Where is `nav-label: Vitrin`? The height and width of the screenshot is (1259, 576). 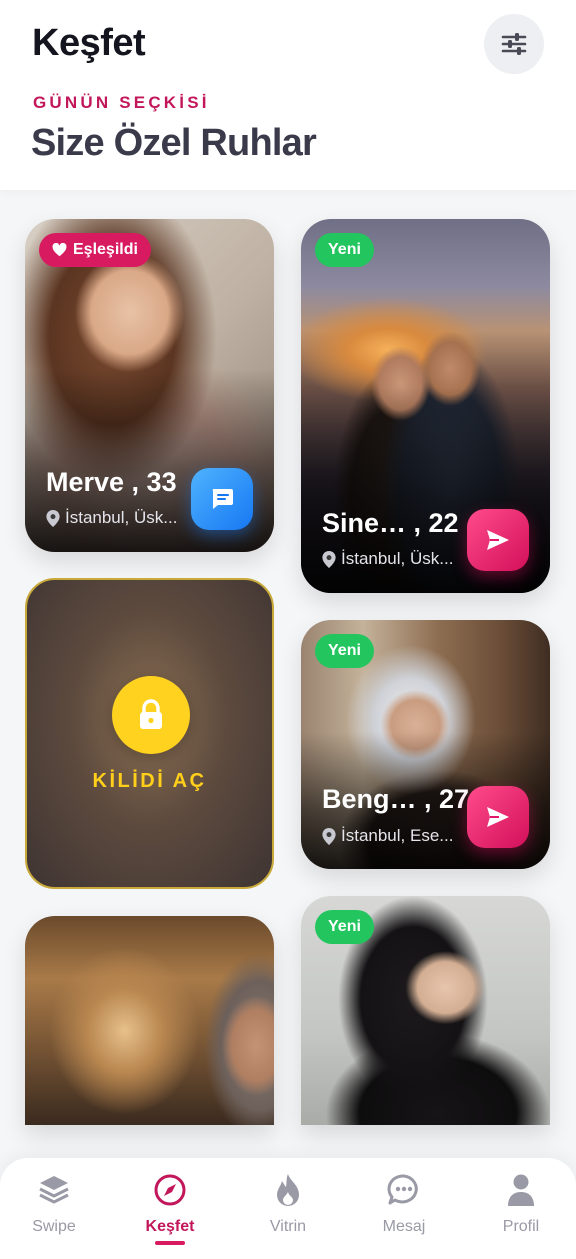 nav-label: Vitrin is located at coordinates (288, 1226).